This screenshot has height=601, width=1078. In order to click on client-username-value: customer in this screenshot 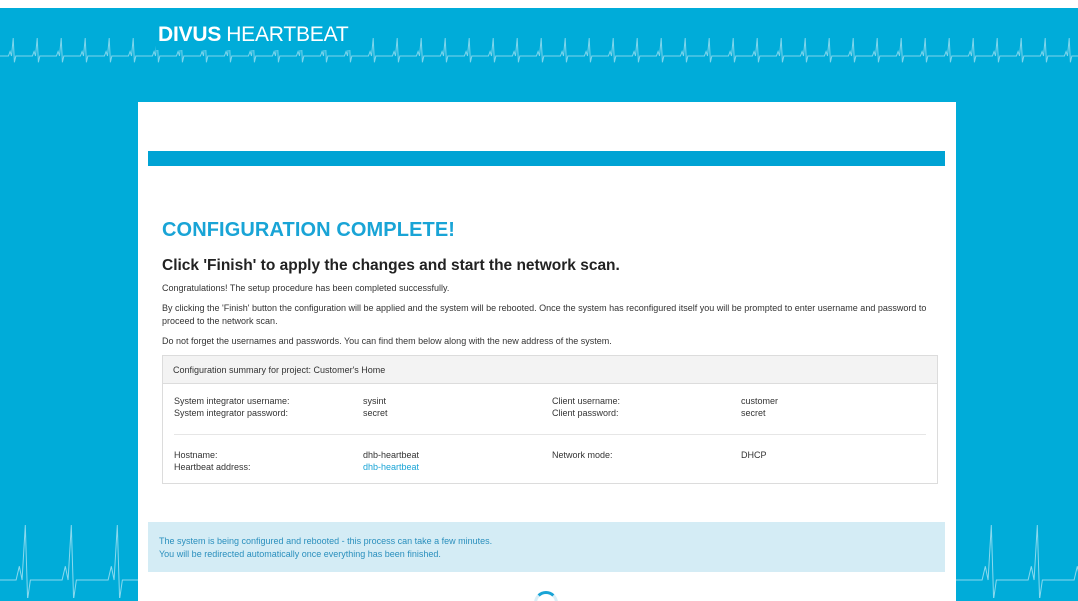, I will do `click(760, 401)`.